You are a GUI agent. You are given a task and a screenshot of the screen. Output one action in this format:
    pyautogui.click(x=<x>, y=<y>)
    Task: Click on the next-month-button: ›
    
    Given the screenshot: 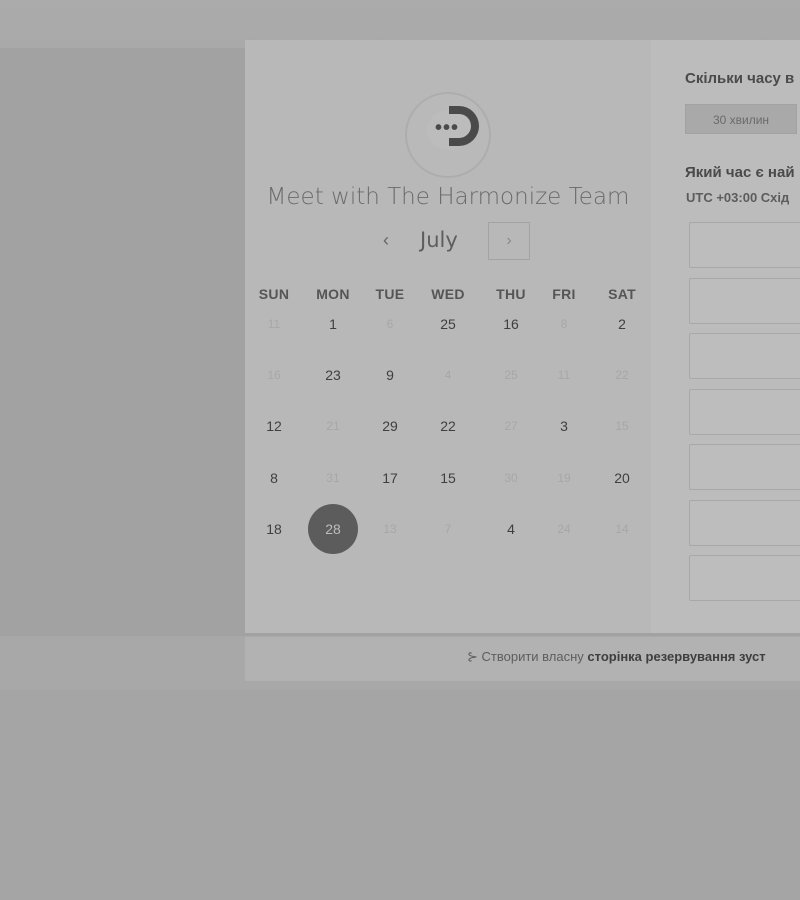 What is the action you would take?
    pyautogui.click(x=509, y=241)
    